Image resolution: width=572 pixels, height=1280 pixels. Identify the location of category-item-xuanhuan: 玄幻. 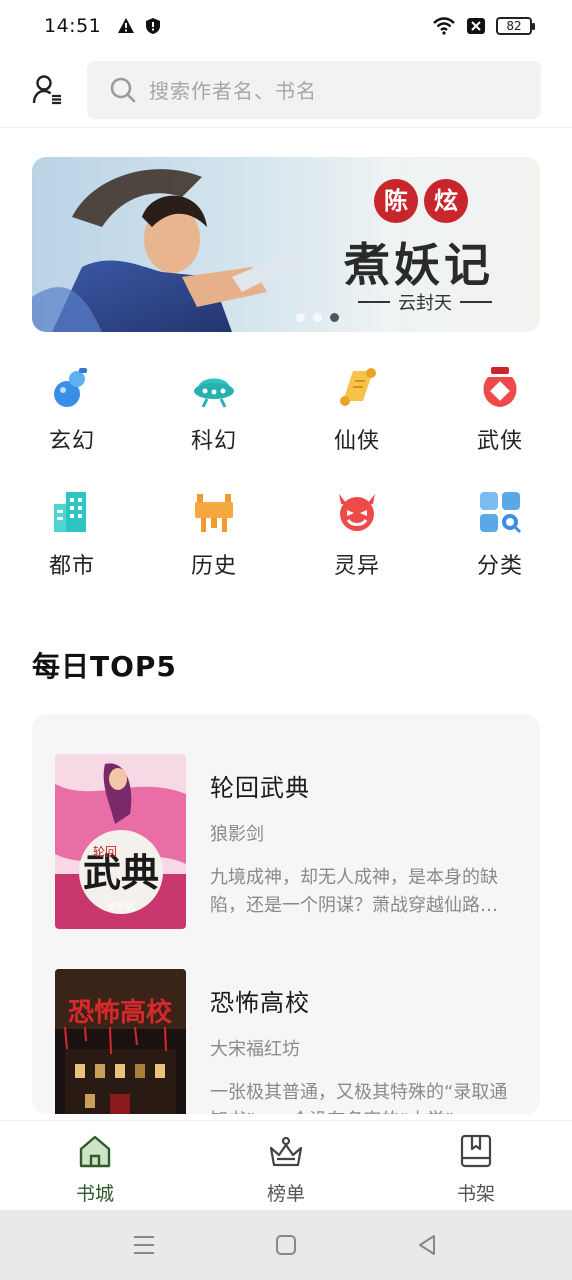
(72, 410).